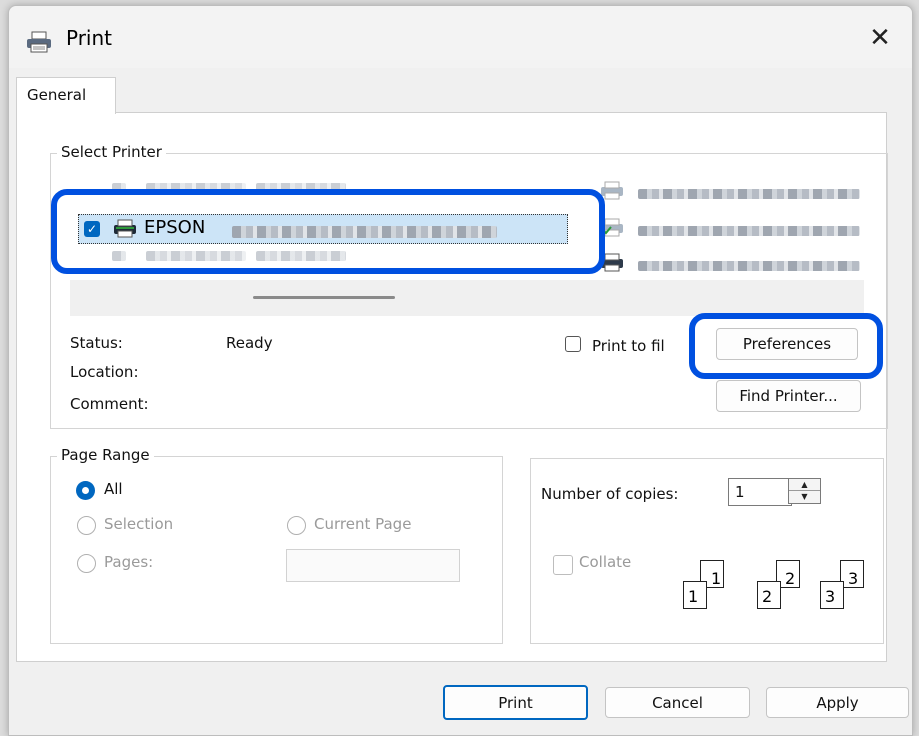 The width and height of the screenshot is (919, 736). What do you see at coordinates (460, 37) in the screenshot?
I see `title-bar: Print ✕` at bounding box center [460, 37].